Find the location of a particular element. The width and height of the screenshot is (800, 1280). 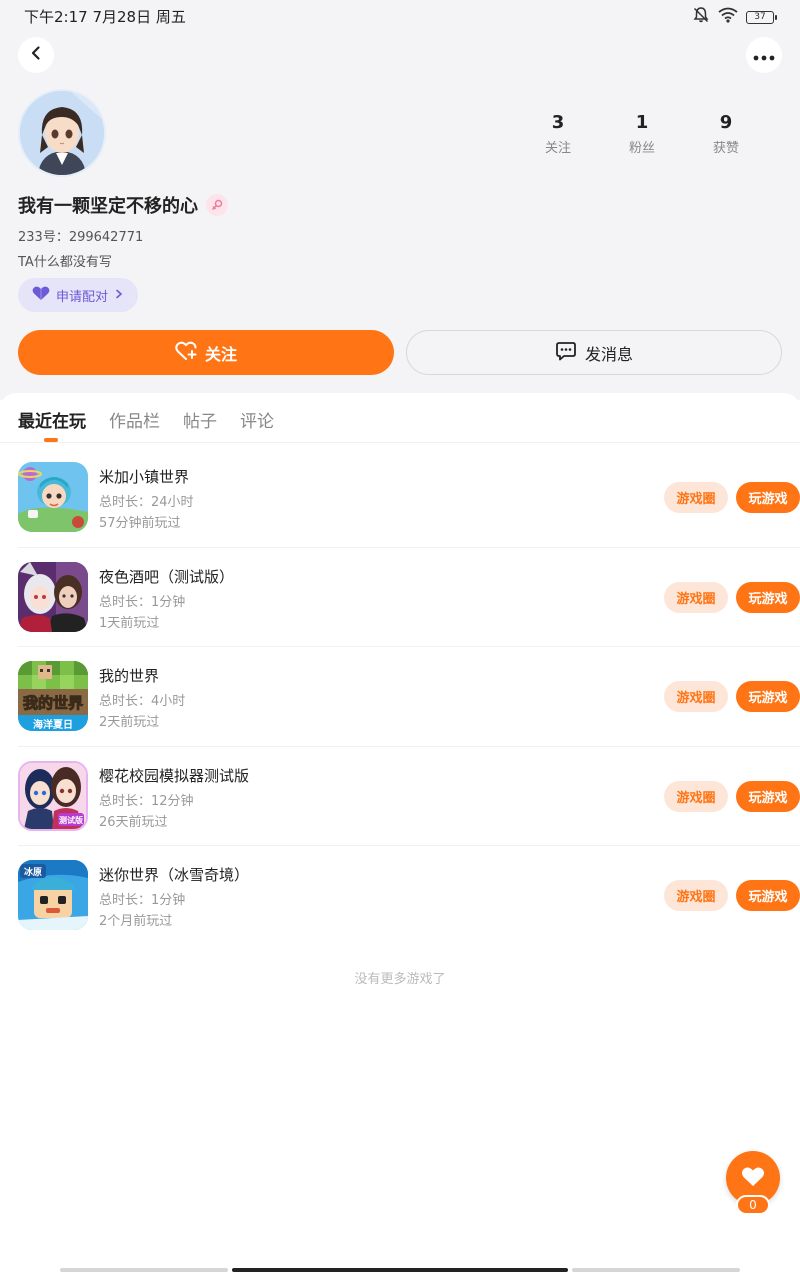

pair-request-button: 申请配对 is located at coordinates (78, 295).